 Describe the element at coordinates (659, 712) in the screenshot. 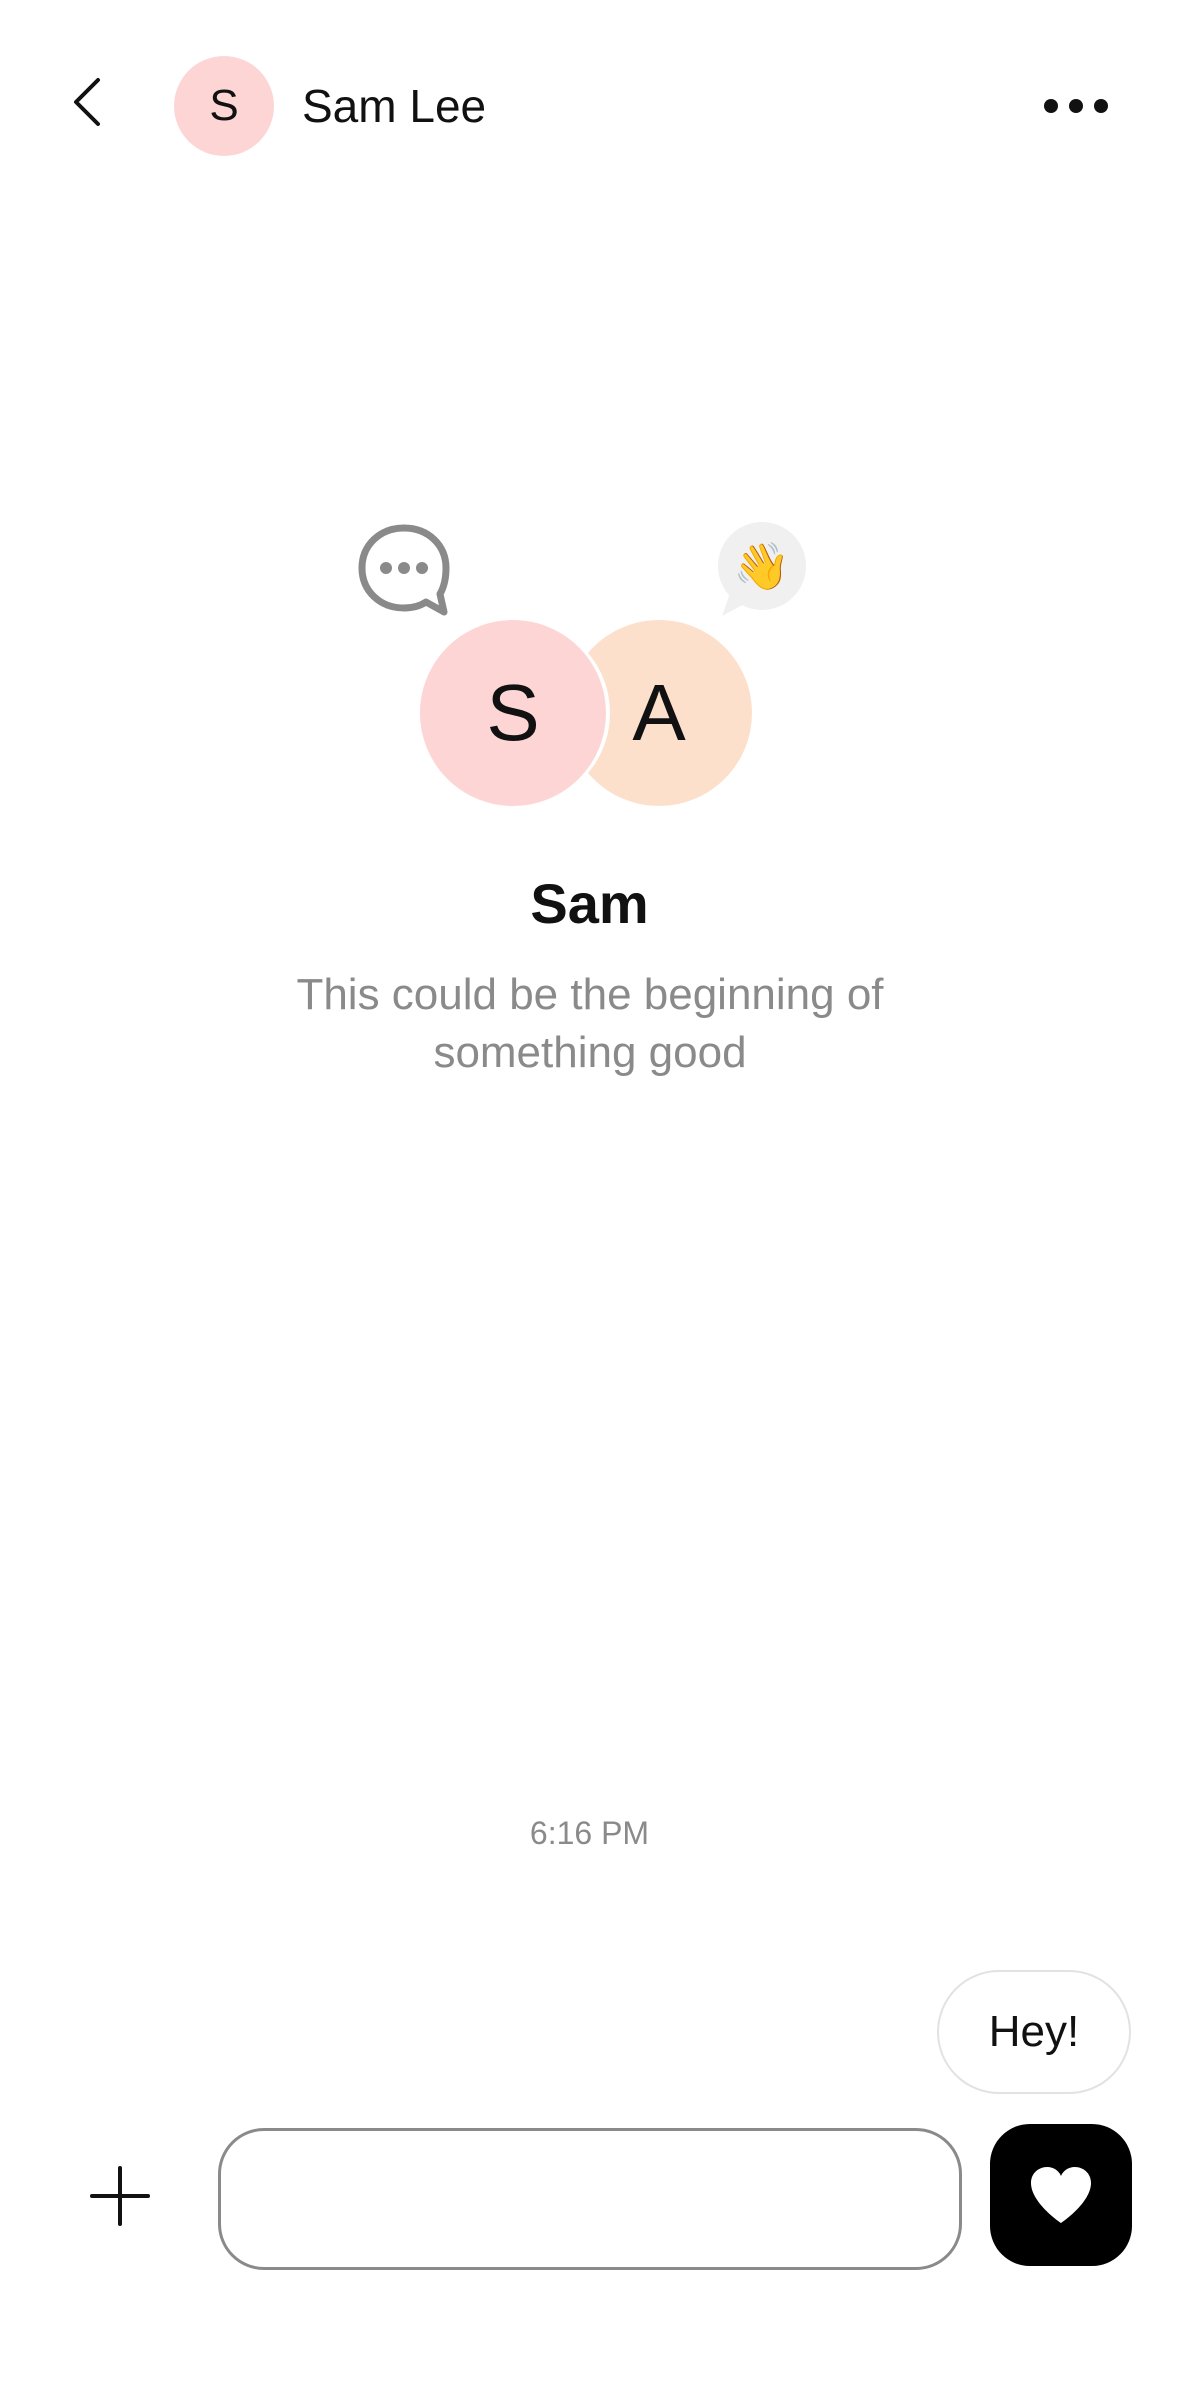

I see `my-avatar-initial: A` at that location.